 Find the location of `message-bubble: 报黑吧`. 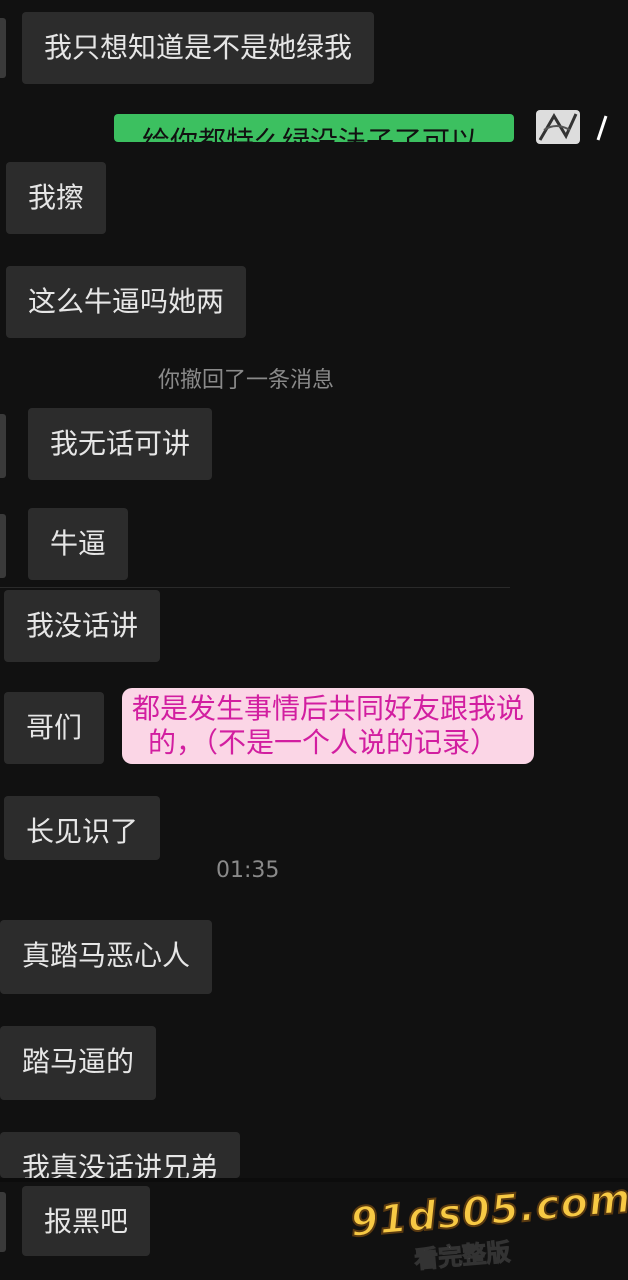

message-bubble: 报黑吧 is located at coordinates (86, 1221).